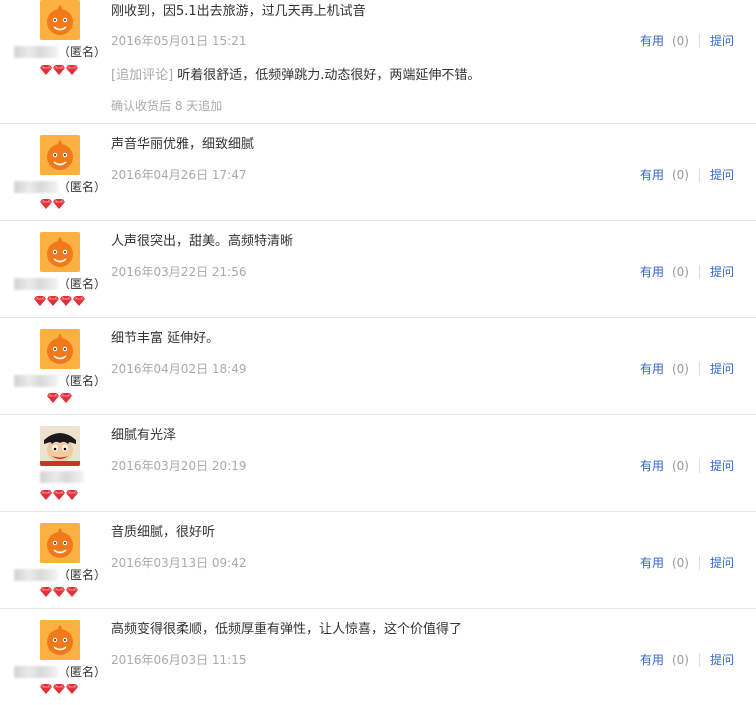 The image size is (756, 705). What do you see at coordinates (144, 435) in the screenshot?
I see `review-text: 细腻有光泽` at bounding box center [144, 435].